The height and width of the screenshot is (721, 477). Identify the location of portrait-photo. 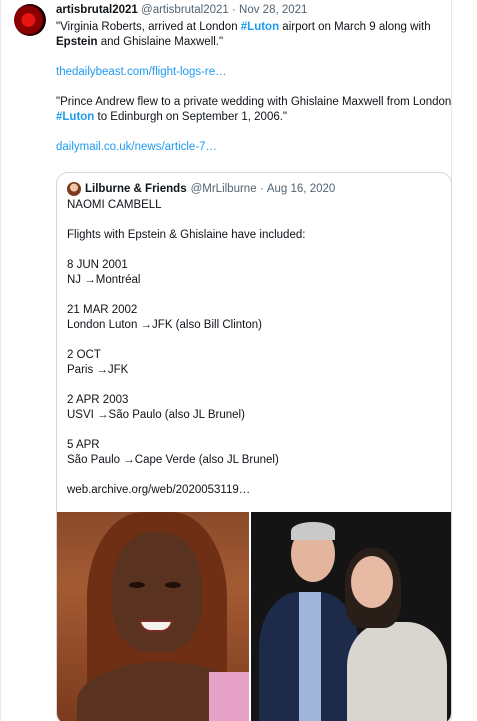
(153, 616).